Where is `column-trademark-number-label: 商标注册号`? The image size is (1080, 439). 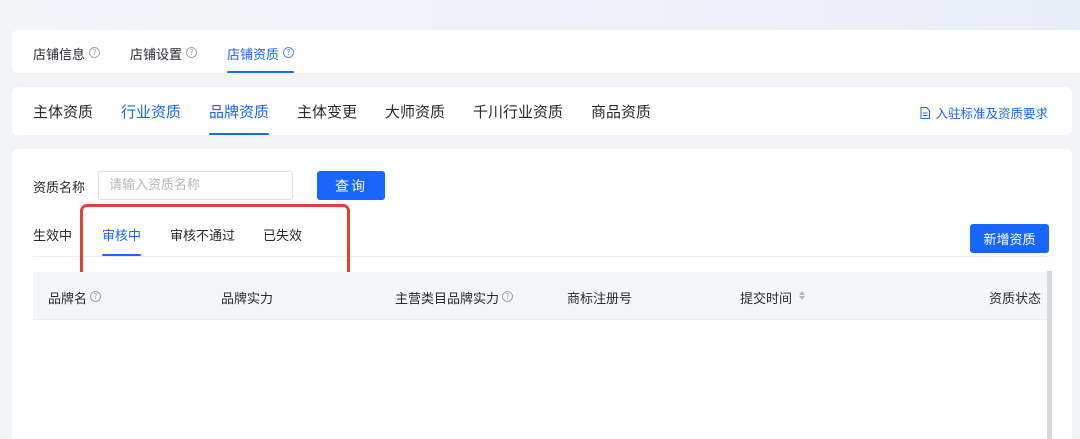 column-trademark-number-label: 商标注册号 is located at coordinates (600, 299).